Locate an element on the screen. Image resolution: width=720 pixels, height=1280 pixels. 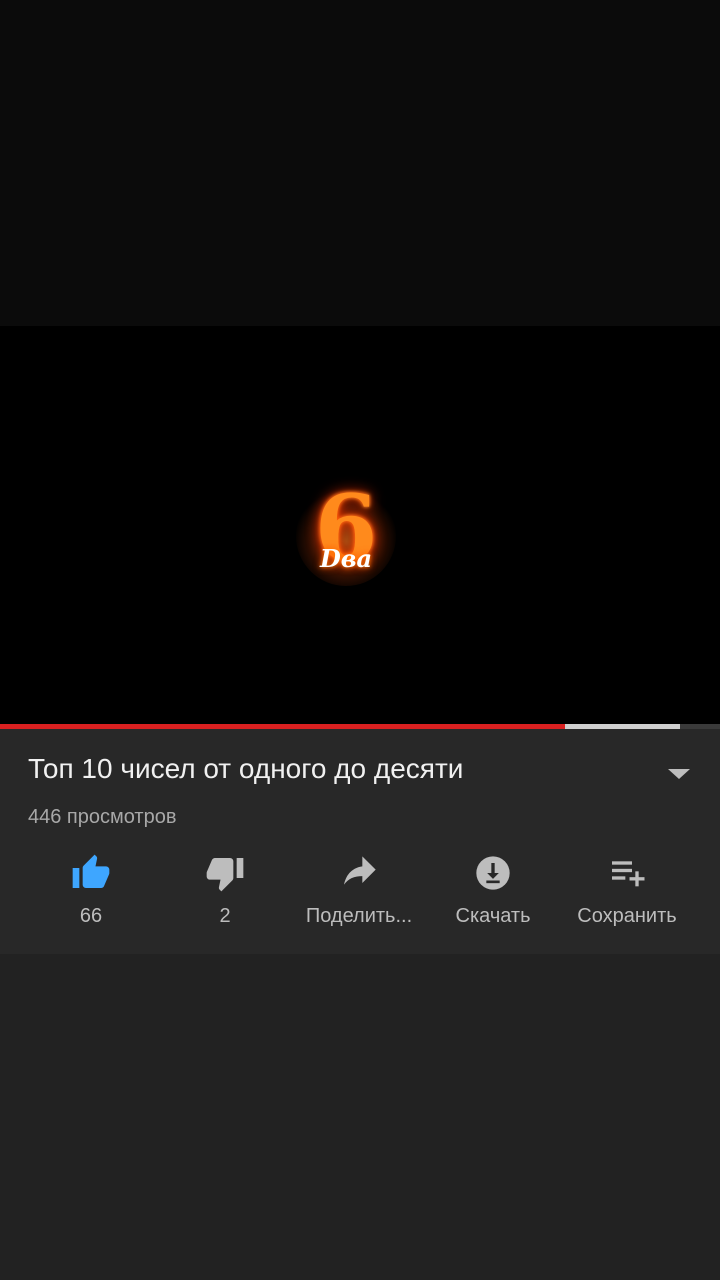
dislike-button: 2 is located at coordinates (225, 892).